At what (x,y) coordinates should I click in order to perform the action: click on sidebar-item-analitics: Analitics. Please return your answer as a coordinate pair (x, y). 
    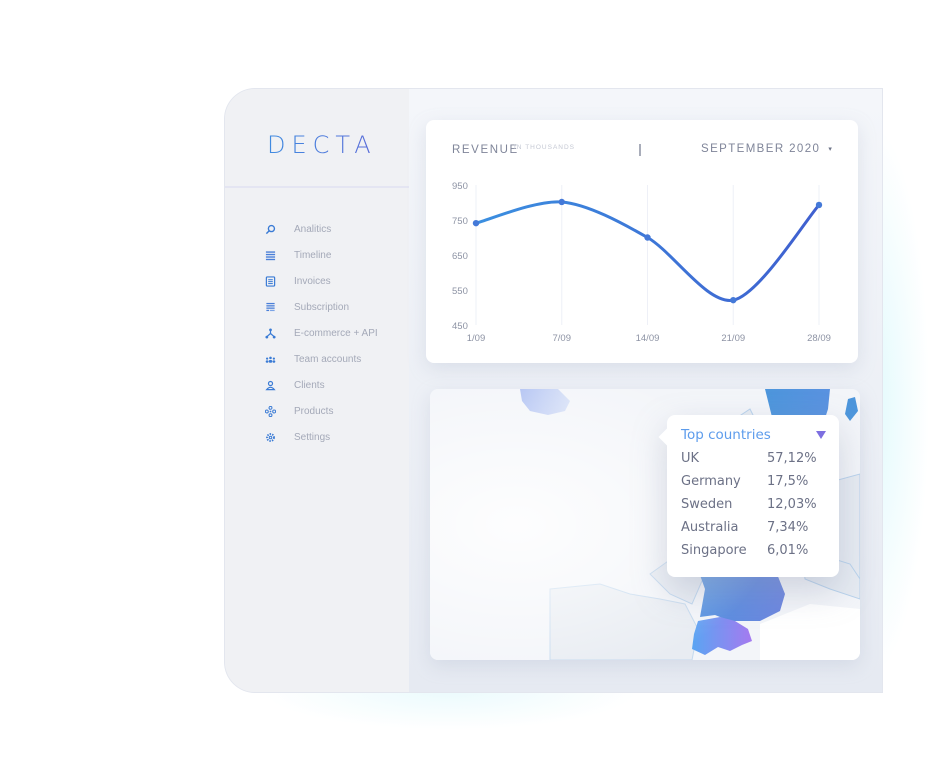
    Looking at the image, I should click on (320, 229).